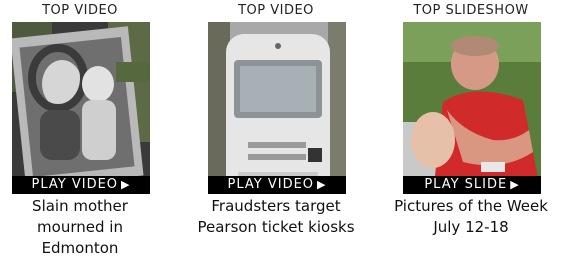 Image resolution: width=571 pixels, height=264 pixels. What do you see at coordinates (466, 184) in the screenshot?
I see `play-label: PLAY SLIDE` at bounding box center [466, 184].